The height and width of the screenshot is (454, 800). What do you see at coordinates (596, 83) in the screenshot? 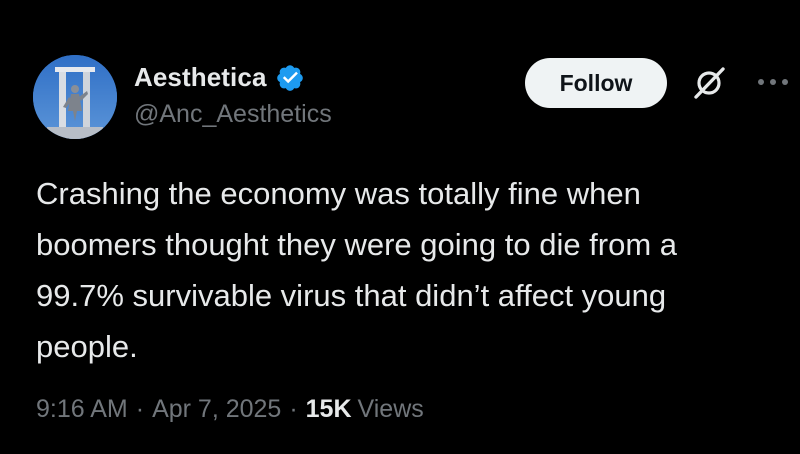
I see `follow-button: Follow` at bounding box center [596, 83].